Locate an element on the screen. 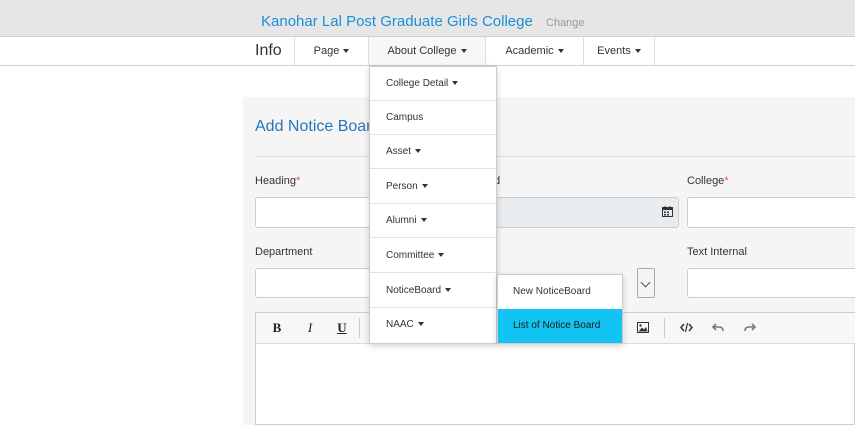  college-label: College* is located at coordinates (708, 181).